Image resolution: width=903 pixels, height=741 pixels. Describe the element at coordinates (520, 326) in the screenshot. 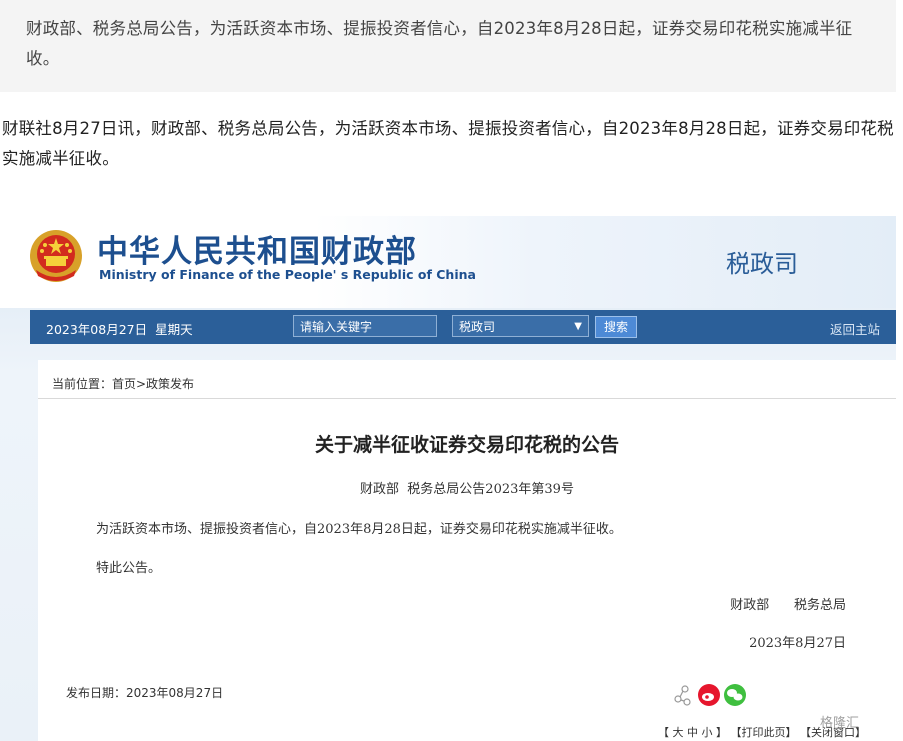

I see `department-select: 税政司 ▼` at that location.